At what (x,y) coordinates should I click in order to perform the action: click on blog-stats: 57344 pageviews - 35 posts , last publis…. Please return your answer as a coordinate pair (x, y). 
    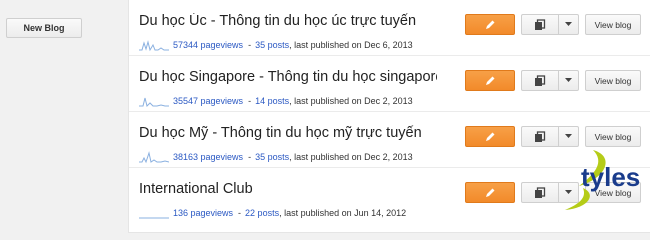
    Looking at the image, I should click on (276, 45).